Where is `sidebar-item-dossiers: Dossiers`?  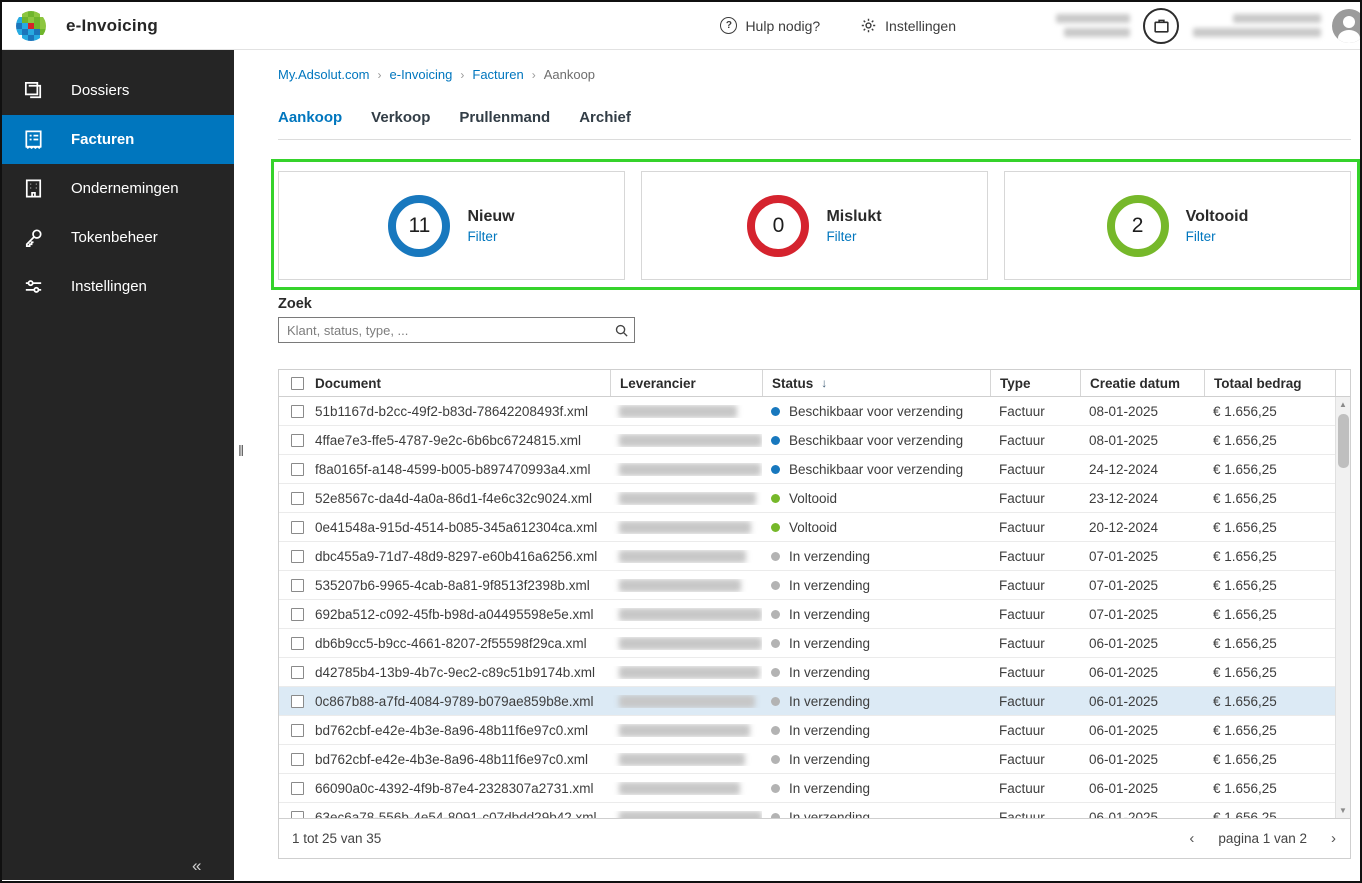 sidebar-item-dossiers: Dossiers is located at coordinates (118, 90).